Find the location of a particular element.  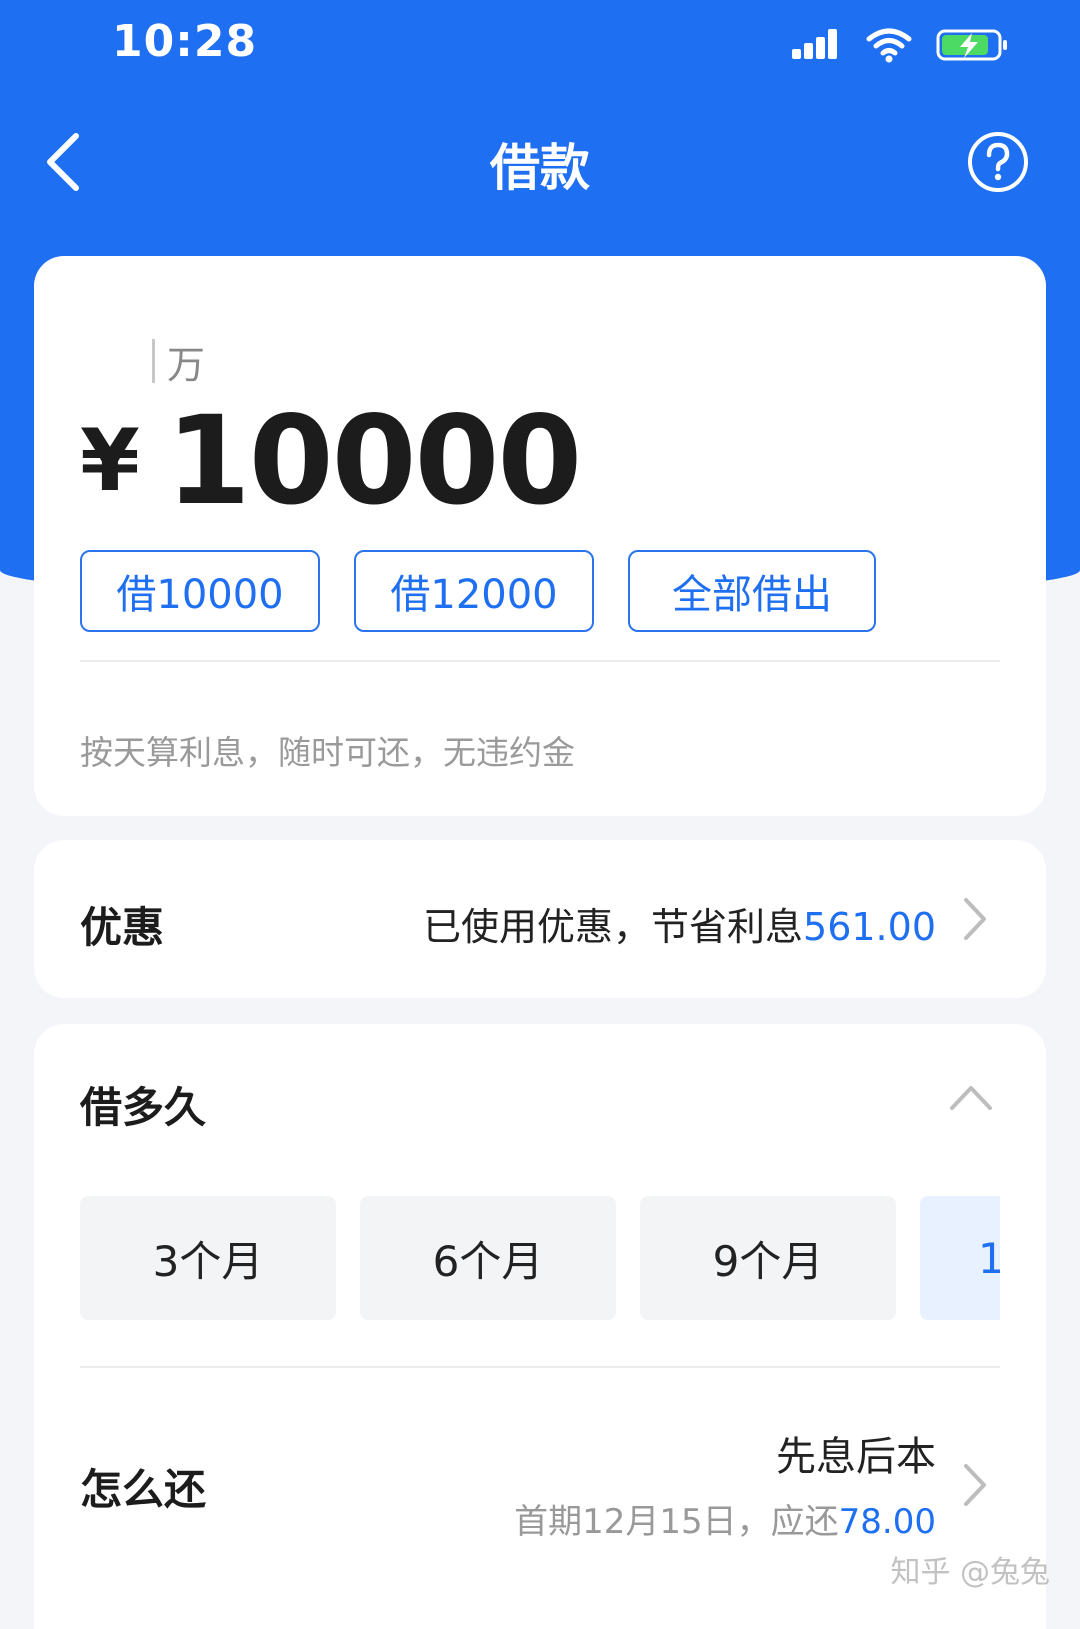

amount-input: ¥ 10000 is located at coordinates (331, 461).